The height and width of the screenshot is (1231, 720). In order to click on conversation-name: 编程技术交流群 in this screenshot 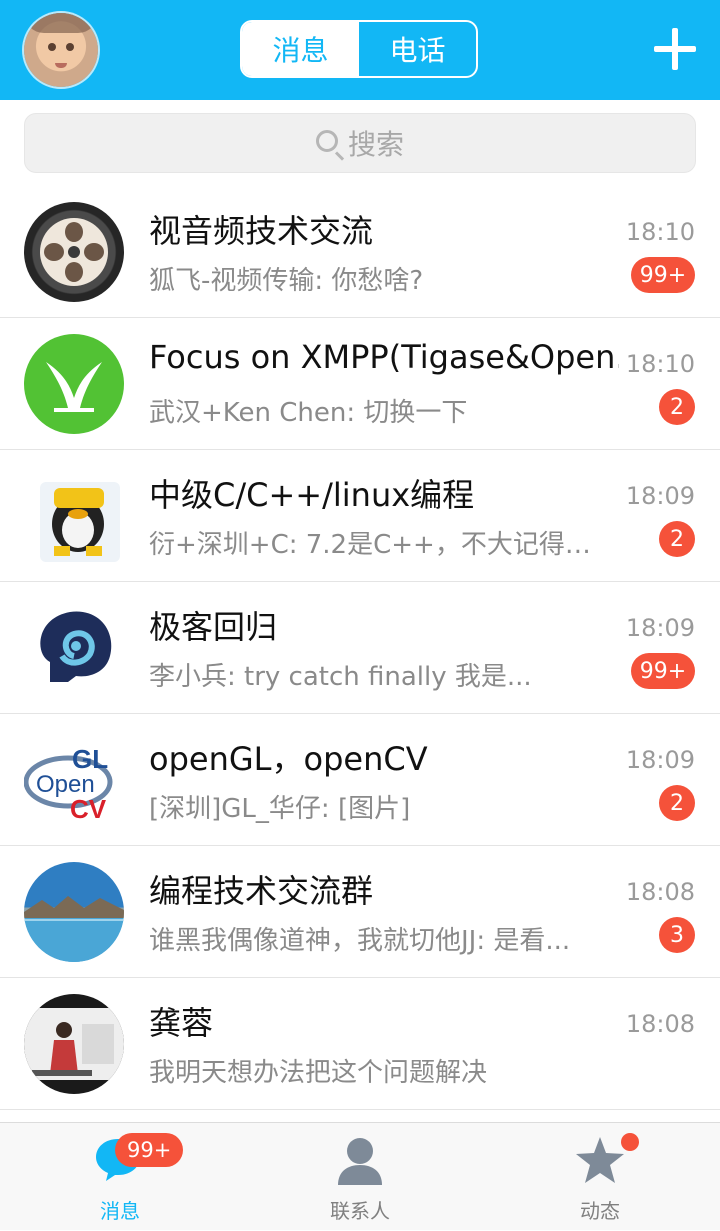, I will do `click(261, 891)`.